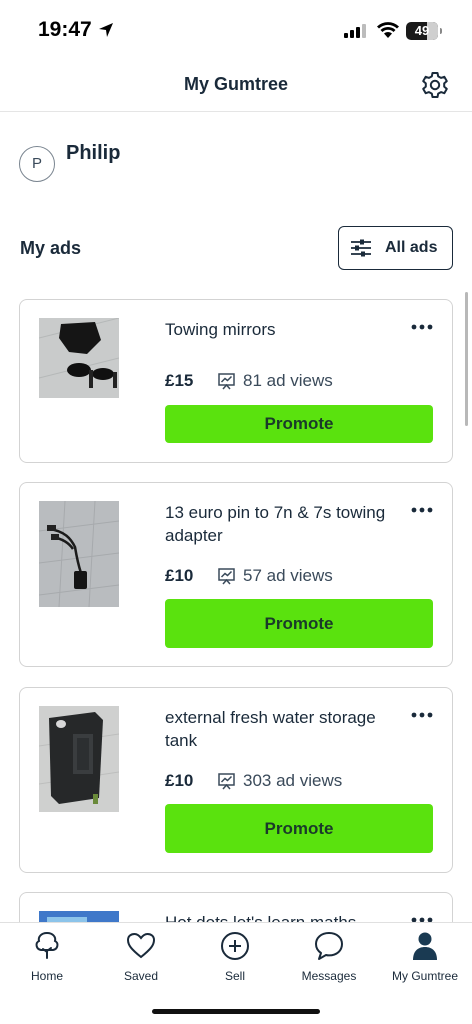 The height and width of the screenshot is (1024, 472). Describe the element at coordinates (355, 31) in the screenshot. I see `cellular-signal-icon` at that location.